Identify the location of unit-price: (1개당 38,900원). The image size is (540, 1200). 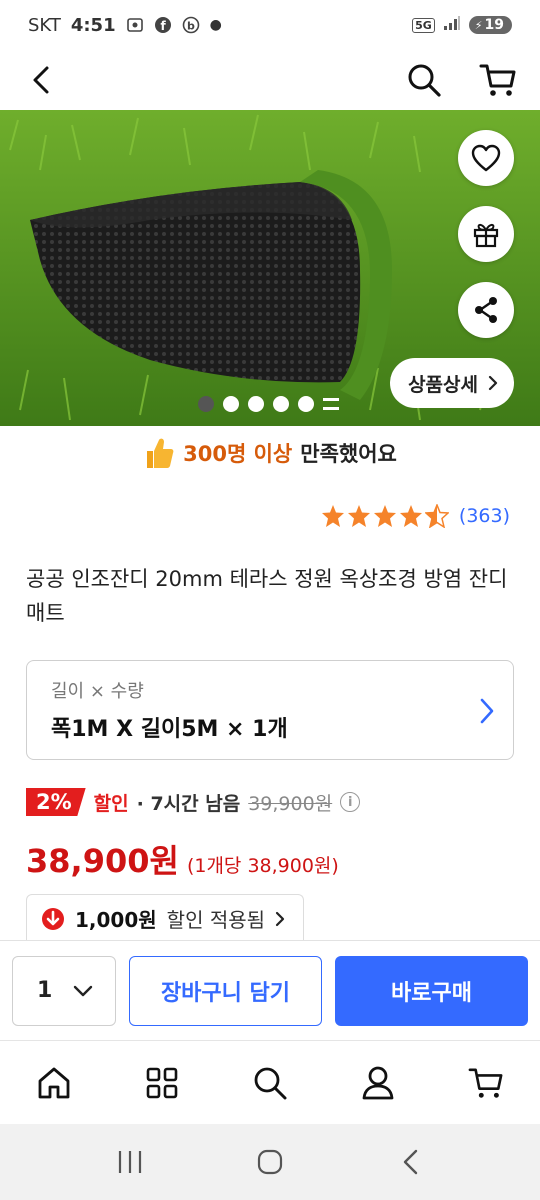
(262, 866).